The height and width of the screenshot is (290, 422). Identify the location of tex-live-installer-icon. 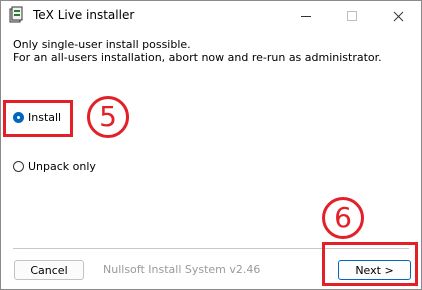
(16, 14).